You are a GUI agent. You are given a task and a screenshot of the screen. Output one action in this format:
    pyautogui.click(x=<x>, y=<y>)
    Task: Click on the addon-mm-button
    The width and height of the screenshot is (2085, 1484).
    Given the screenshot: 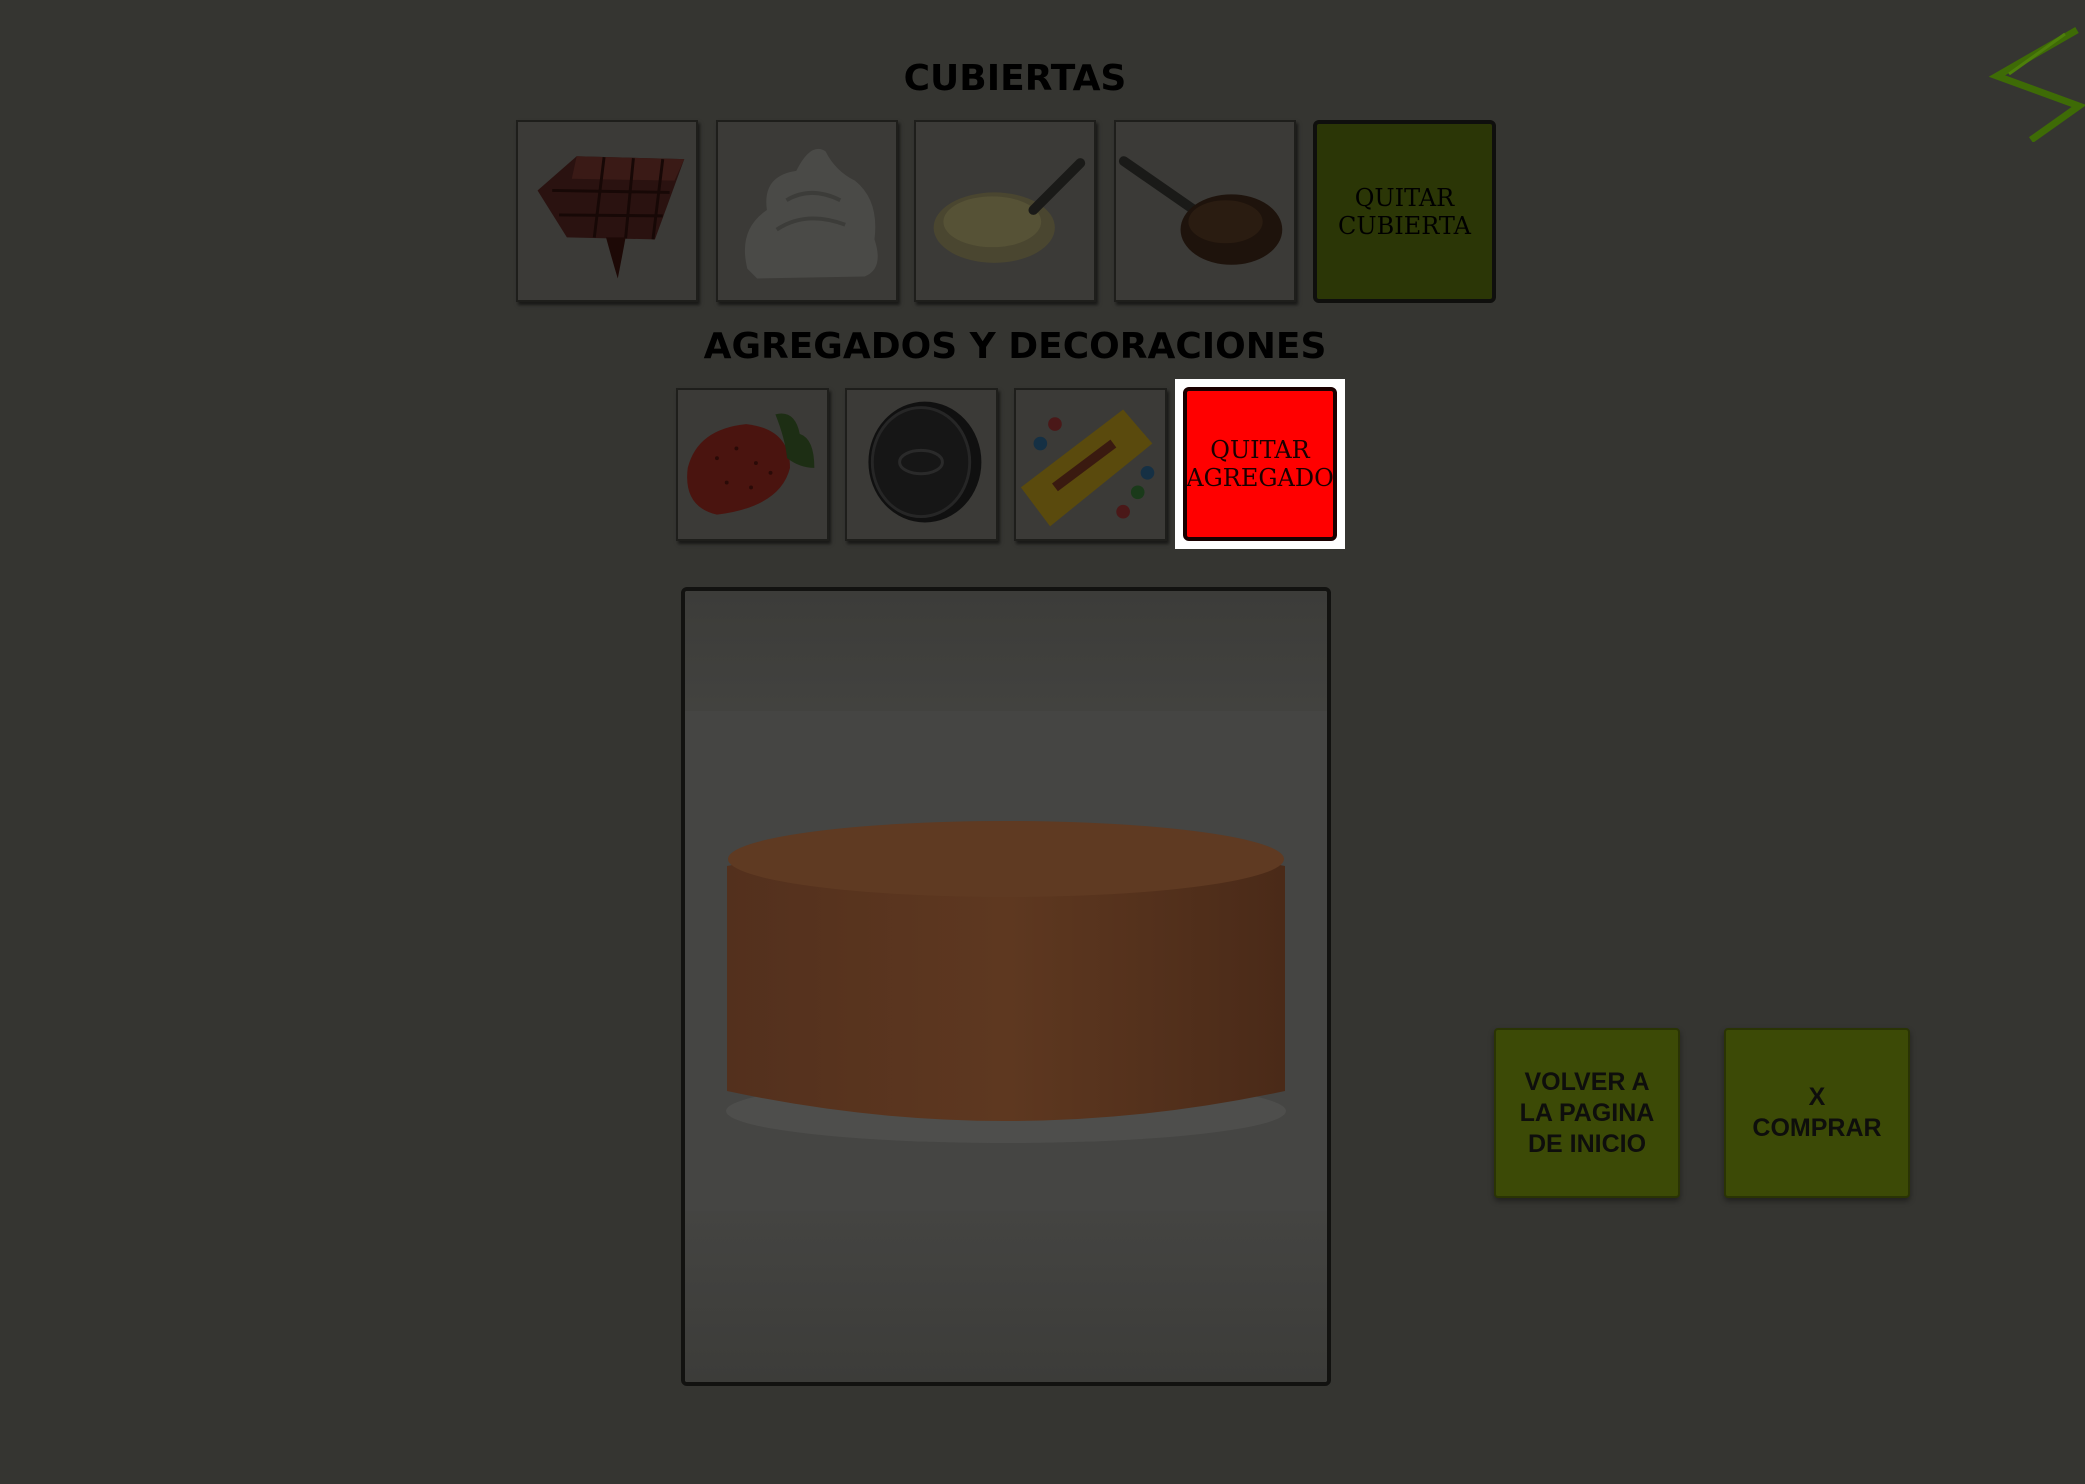 What is the action you would take?
    pyautogui.click(x=1090, y=464)
    